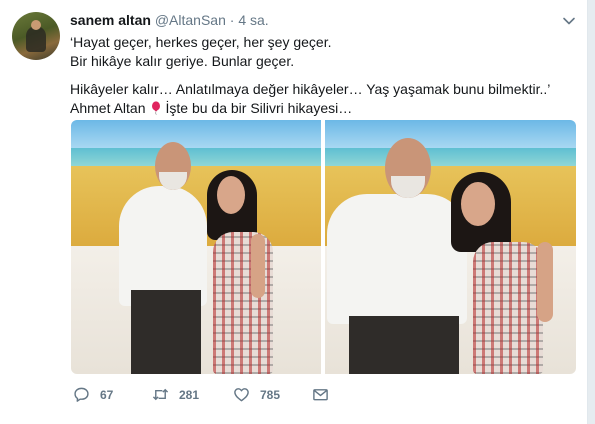 Image resolution: width=595 pixels, height=424 pixels. What do you see at coordinates (569, 21) in the screenshot?
I see `chevron-down-icon` at bounding box center [569, 21].